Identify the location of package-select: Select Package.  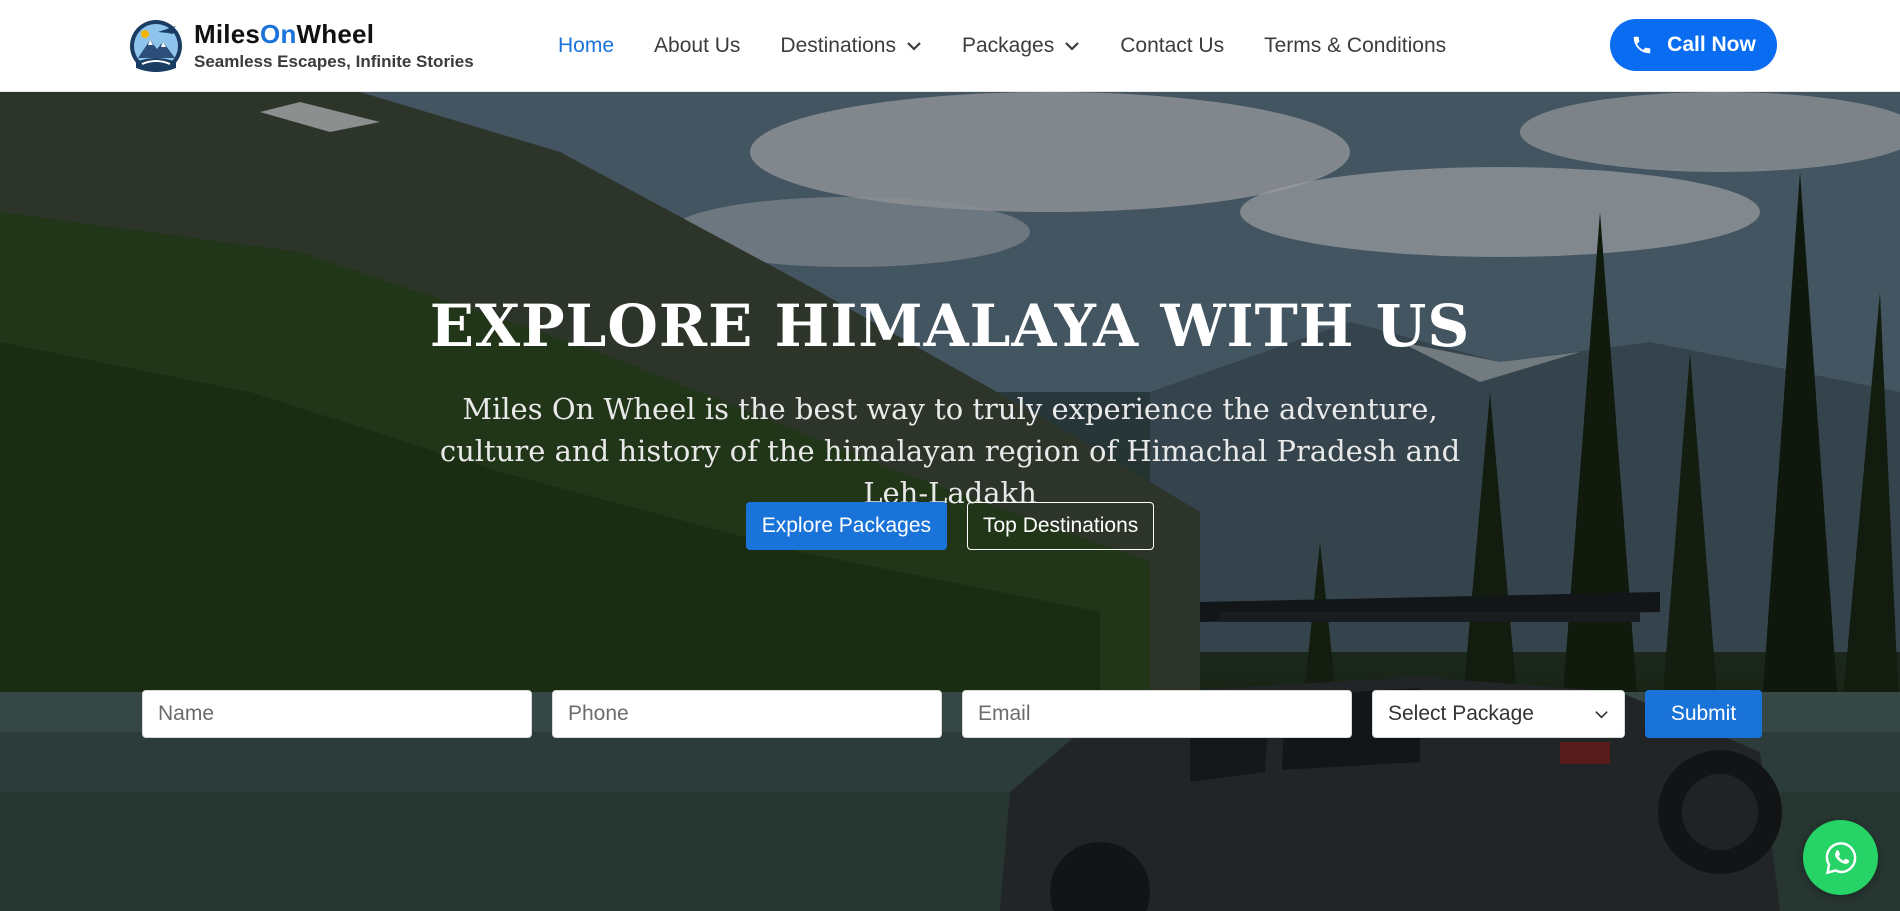
(1498, 714).